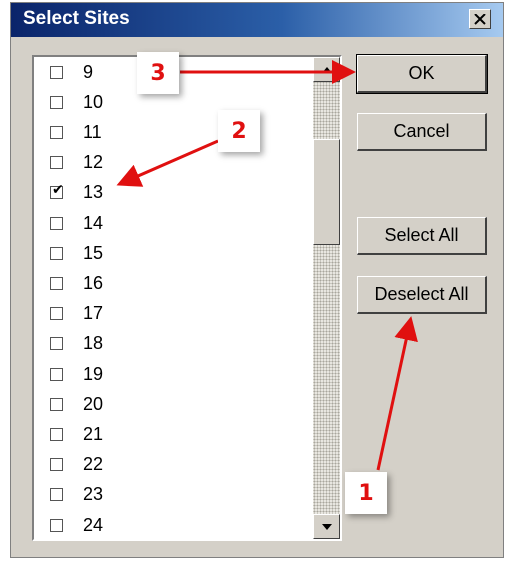 This screenshot has height=561, width=505. I want to click on site-list-item: 12, so click(165, 163).